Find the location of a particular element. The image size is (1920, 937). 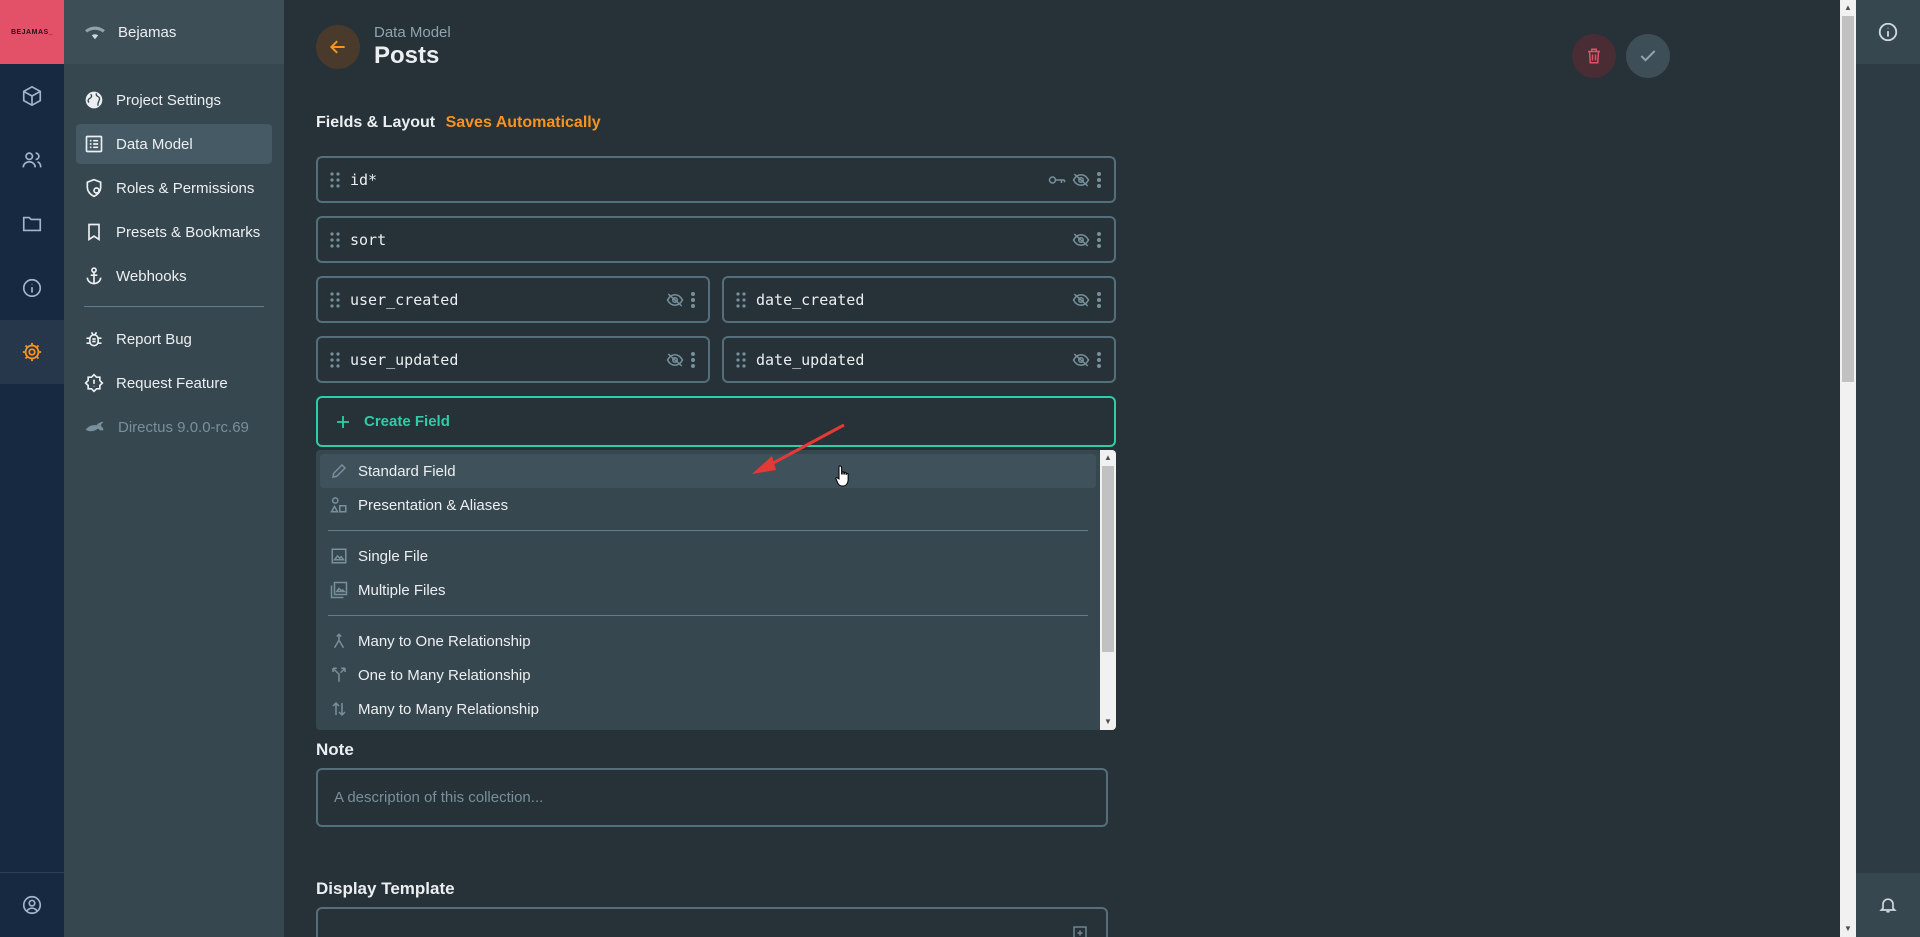

page-scroll-up: ▲ is located at coordinates (1848, 8).